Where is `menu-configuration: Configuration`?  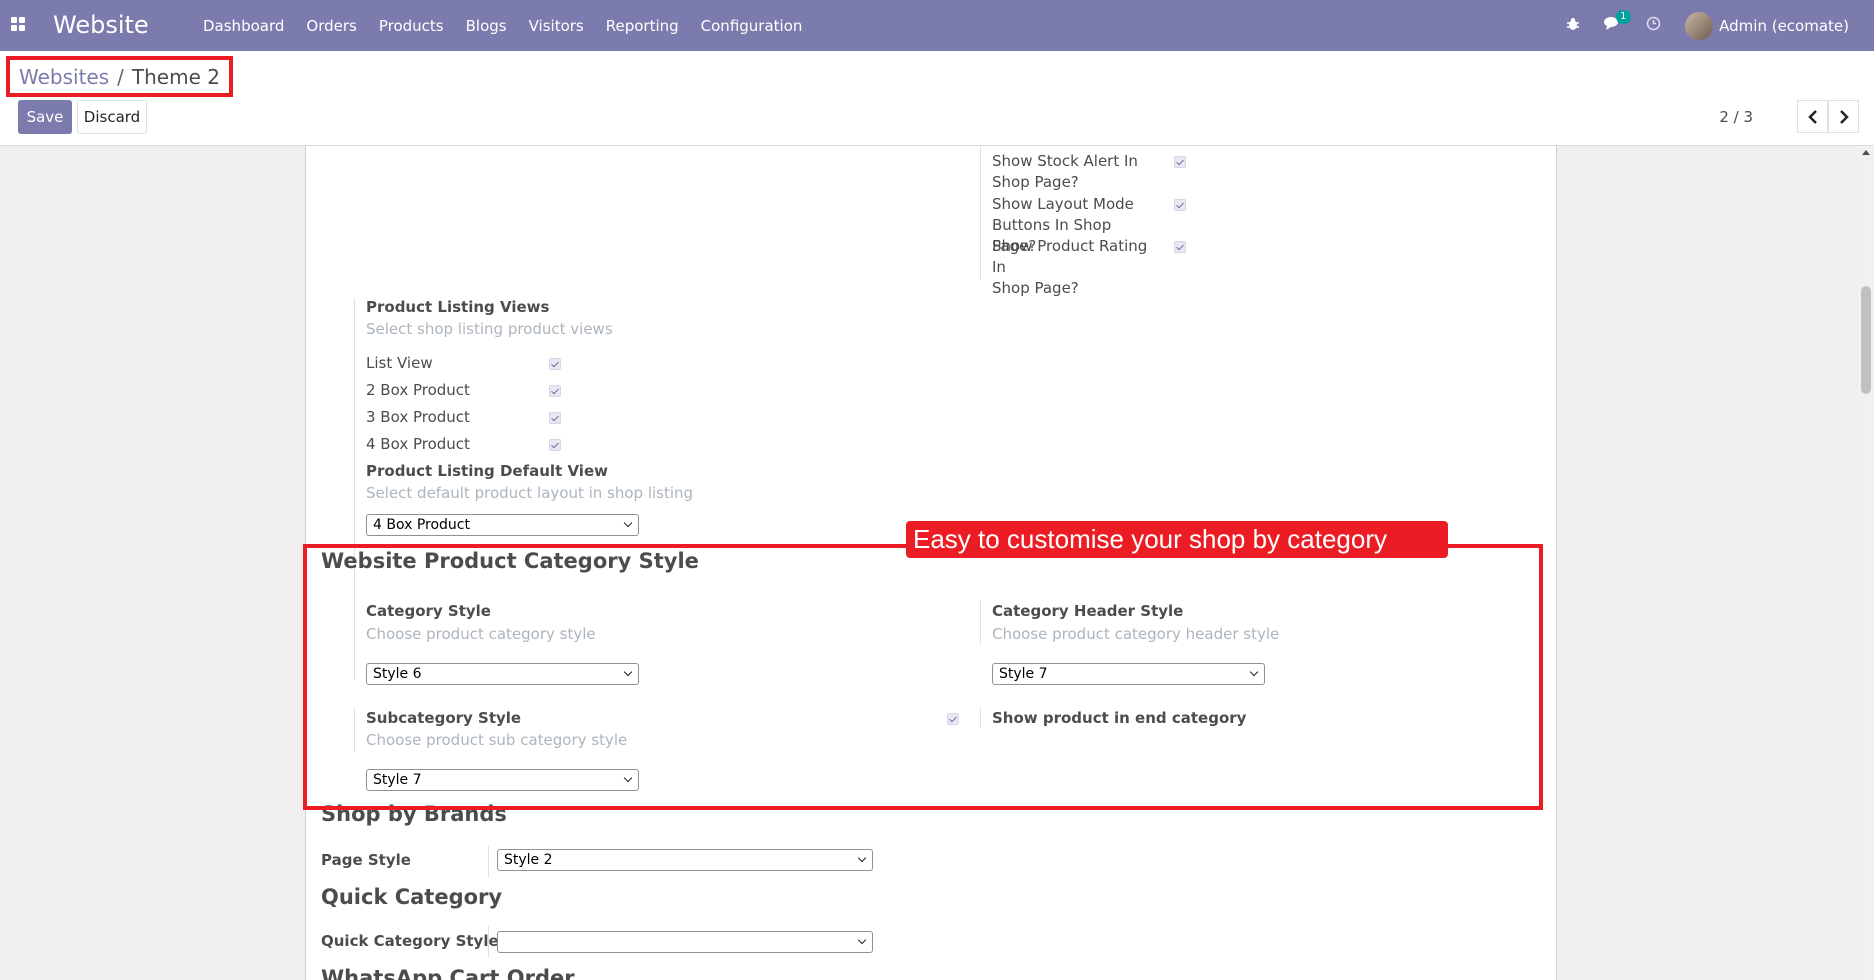
menu-configuration: Configuration is located at coordinates (752, 26).